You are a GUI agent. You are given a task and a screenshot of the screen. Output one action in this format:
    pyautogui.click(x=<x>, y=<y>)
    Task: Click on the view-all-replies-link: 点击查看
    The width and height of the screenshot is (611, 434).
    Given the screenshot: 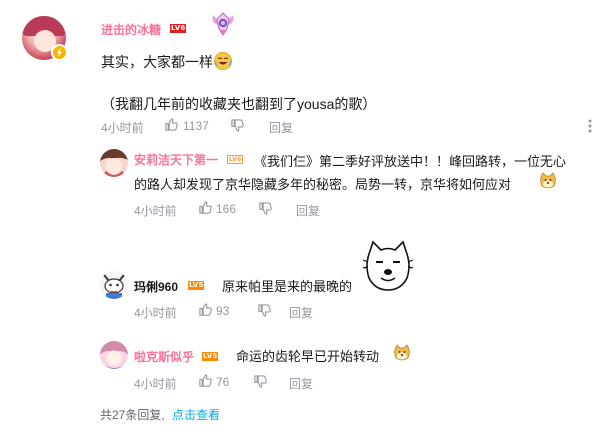 What is the action you would take?
    pyautogui.click(x=196, y=414)
    